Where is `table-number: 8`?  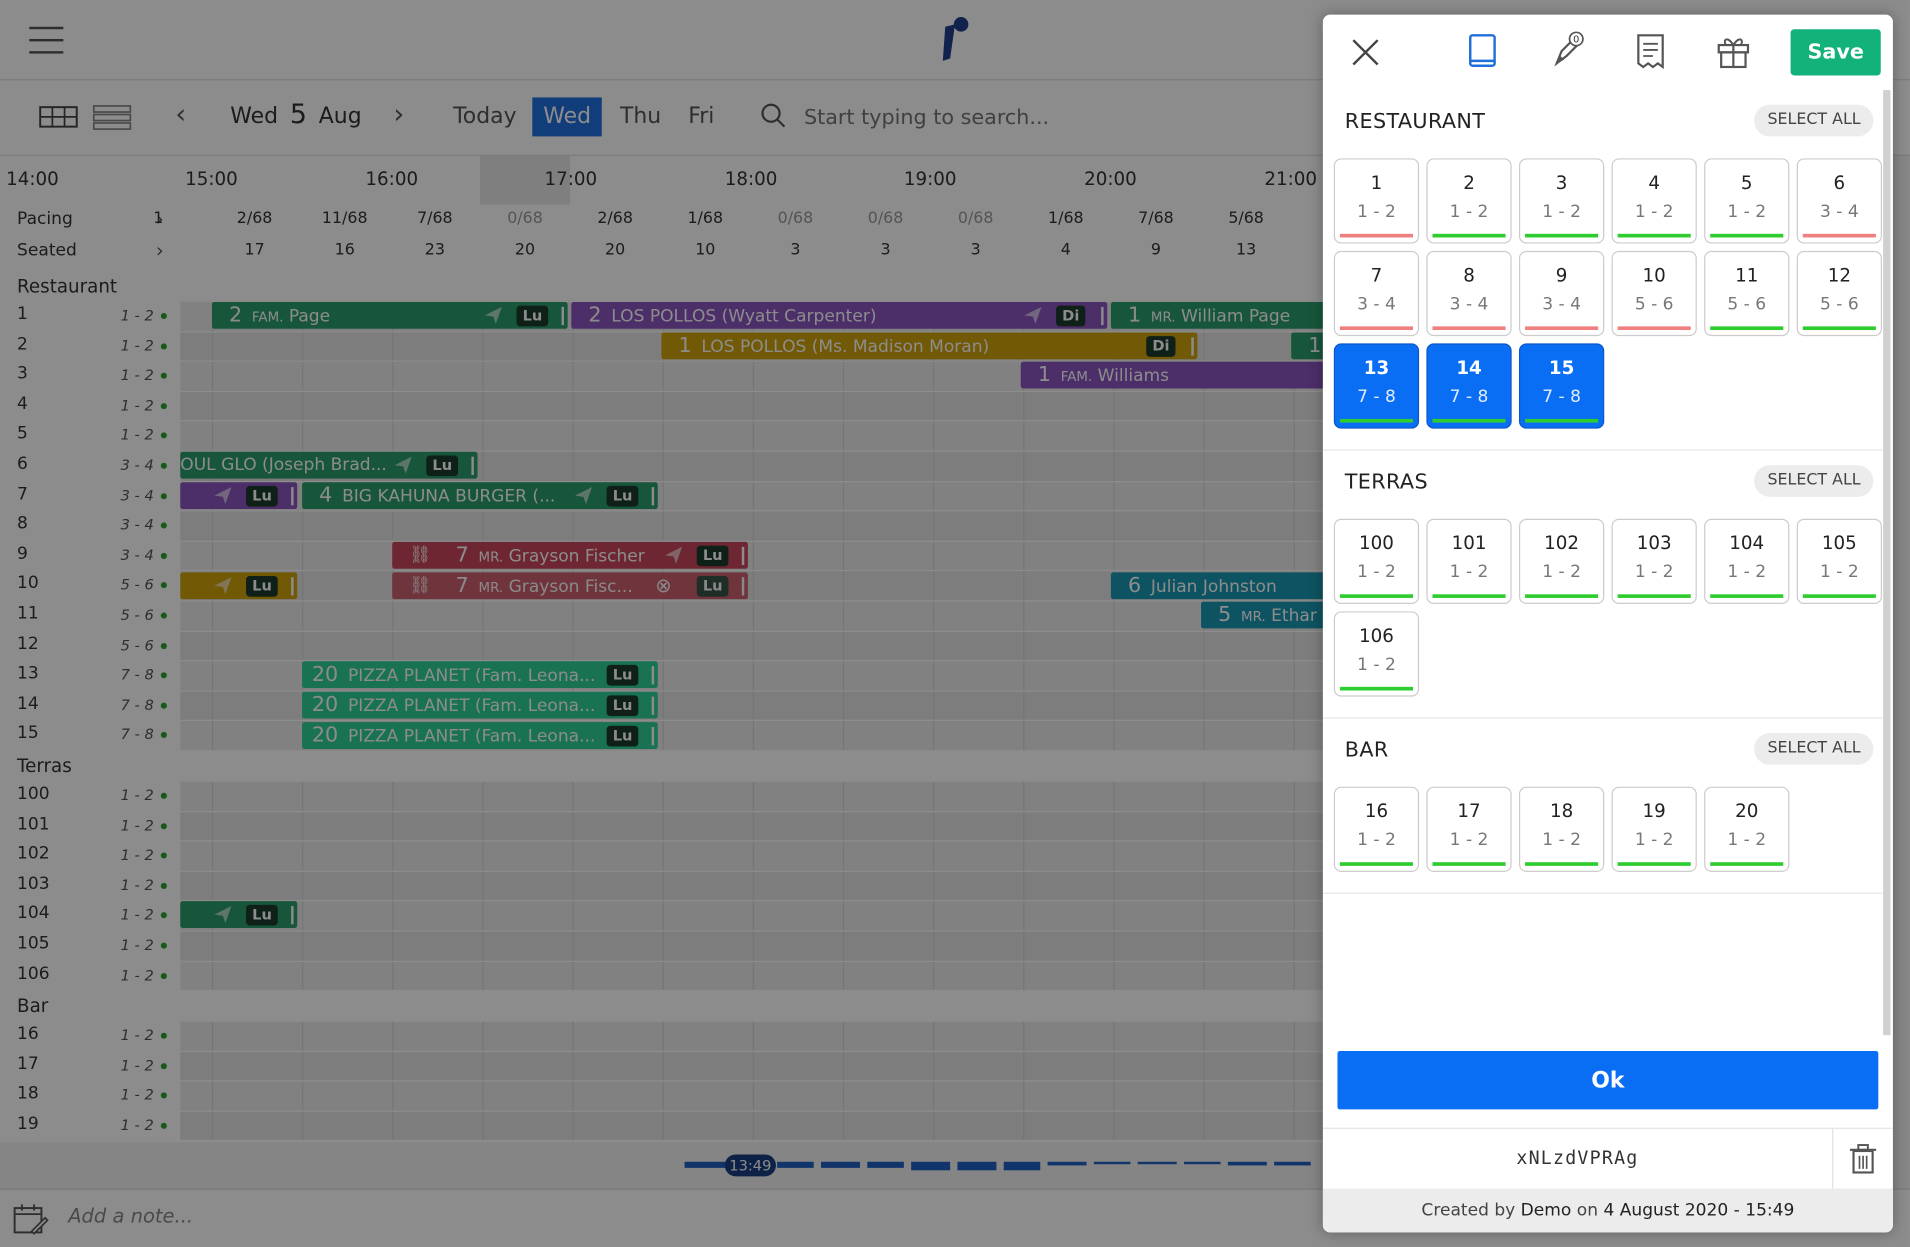 table-number: 8 is located at coordinates (1469, 275).